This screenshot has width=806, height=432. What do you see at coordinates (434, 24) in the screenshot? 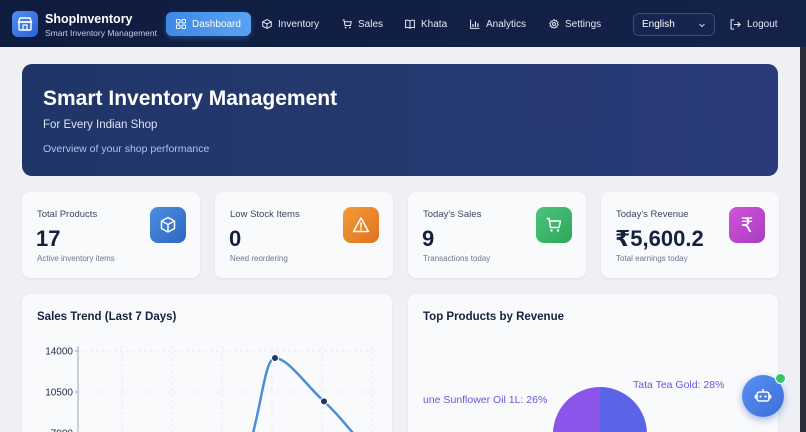
I see `nav-label: Khata` at bounding box center [434, 24].